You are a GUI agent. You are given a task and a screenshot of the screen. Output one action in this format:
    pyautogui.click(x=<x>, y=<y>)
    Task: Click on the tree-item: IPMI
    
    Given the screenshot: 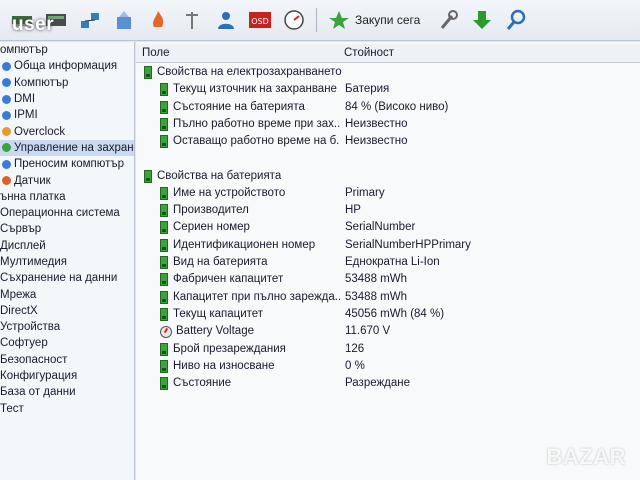 What is the action you would take?
    pyautogui.click(x=67, y=115)
    